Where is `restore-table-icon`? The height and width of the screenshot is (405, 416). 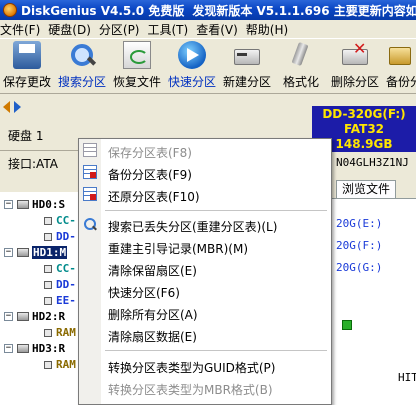 restore-table-icon is located at coordinates (90, 194).